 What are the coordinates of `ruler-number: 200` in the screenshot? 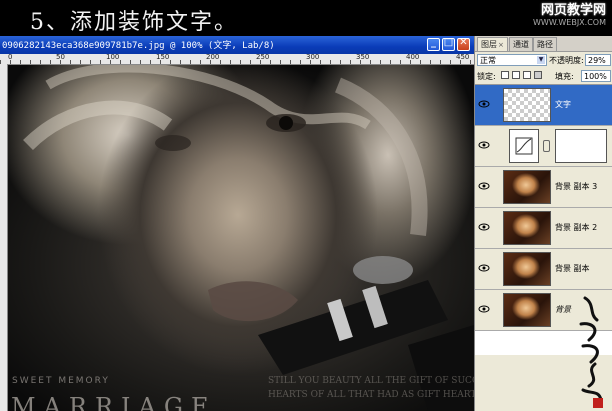 It's located at (213, 57).